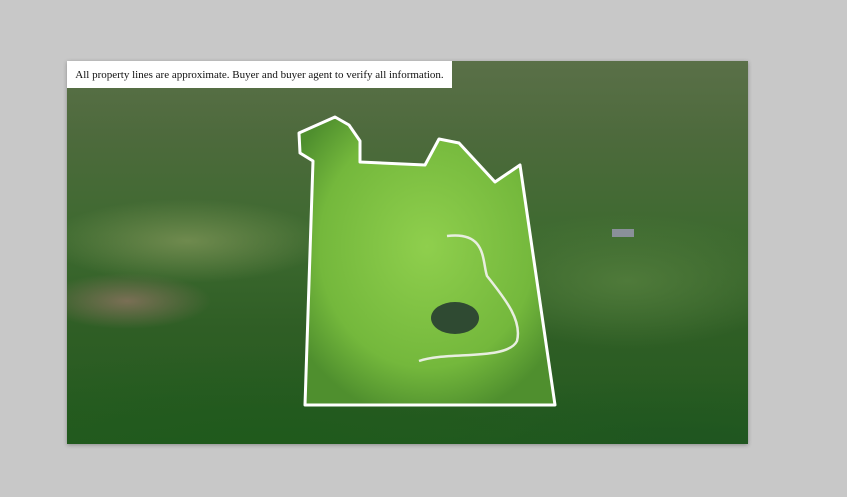  I want to click on house, so click(623, 233).